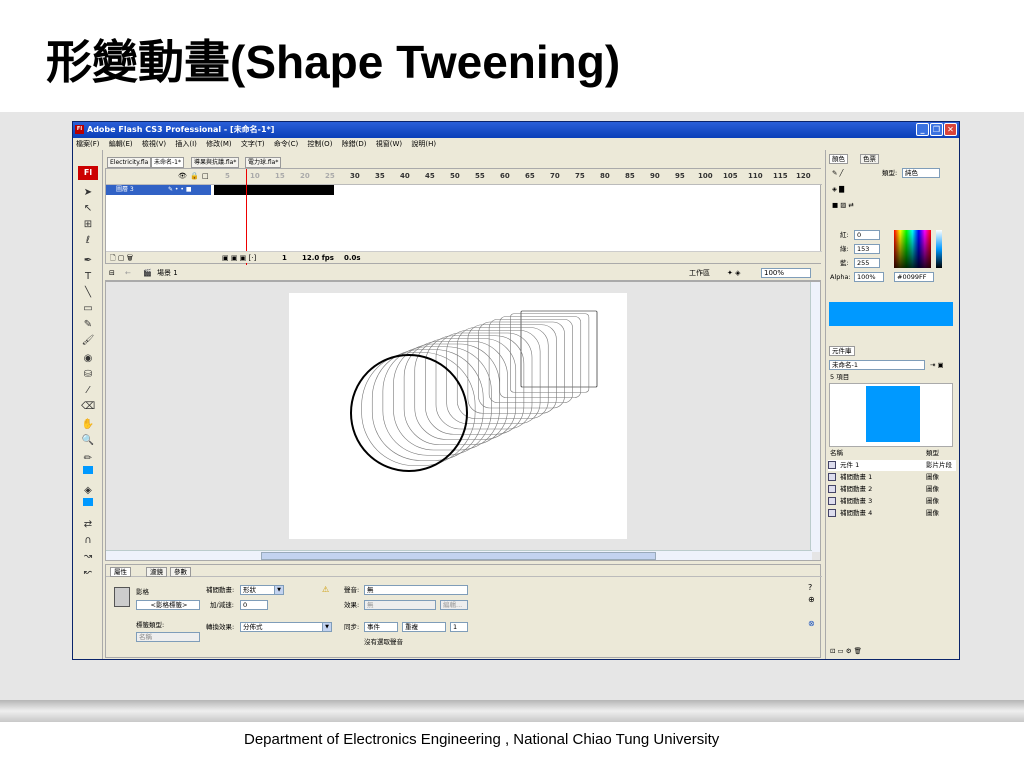 This screenshot has width=1024, height=768. I want to click on brightness-slider, so click(939, 249).